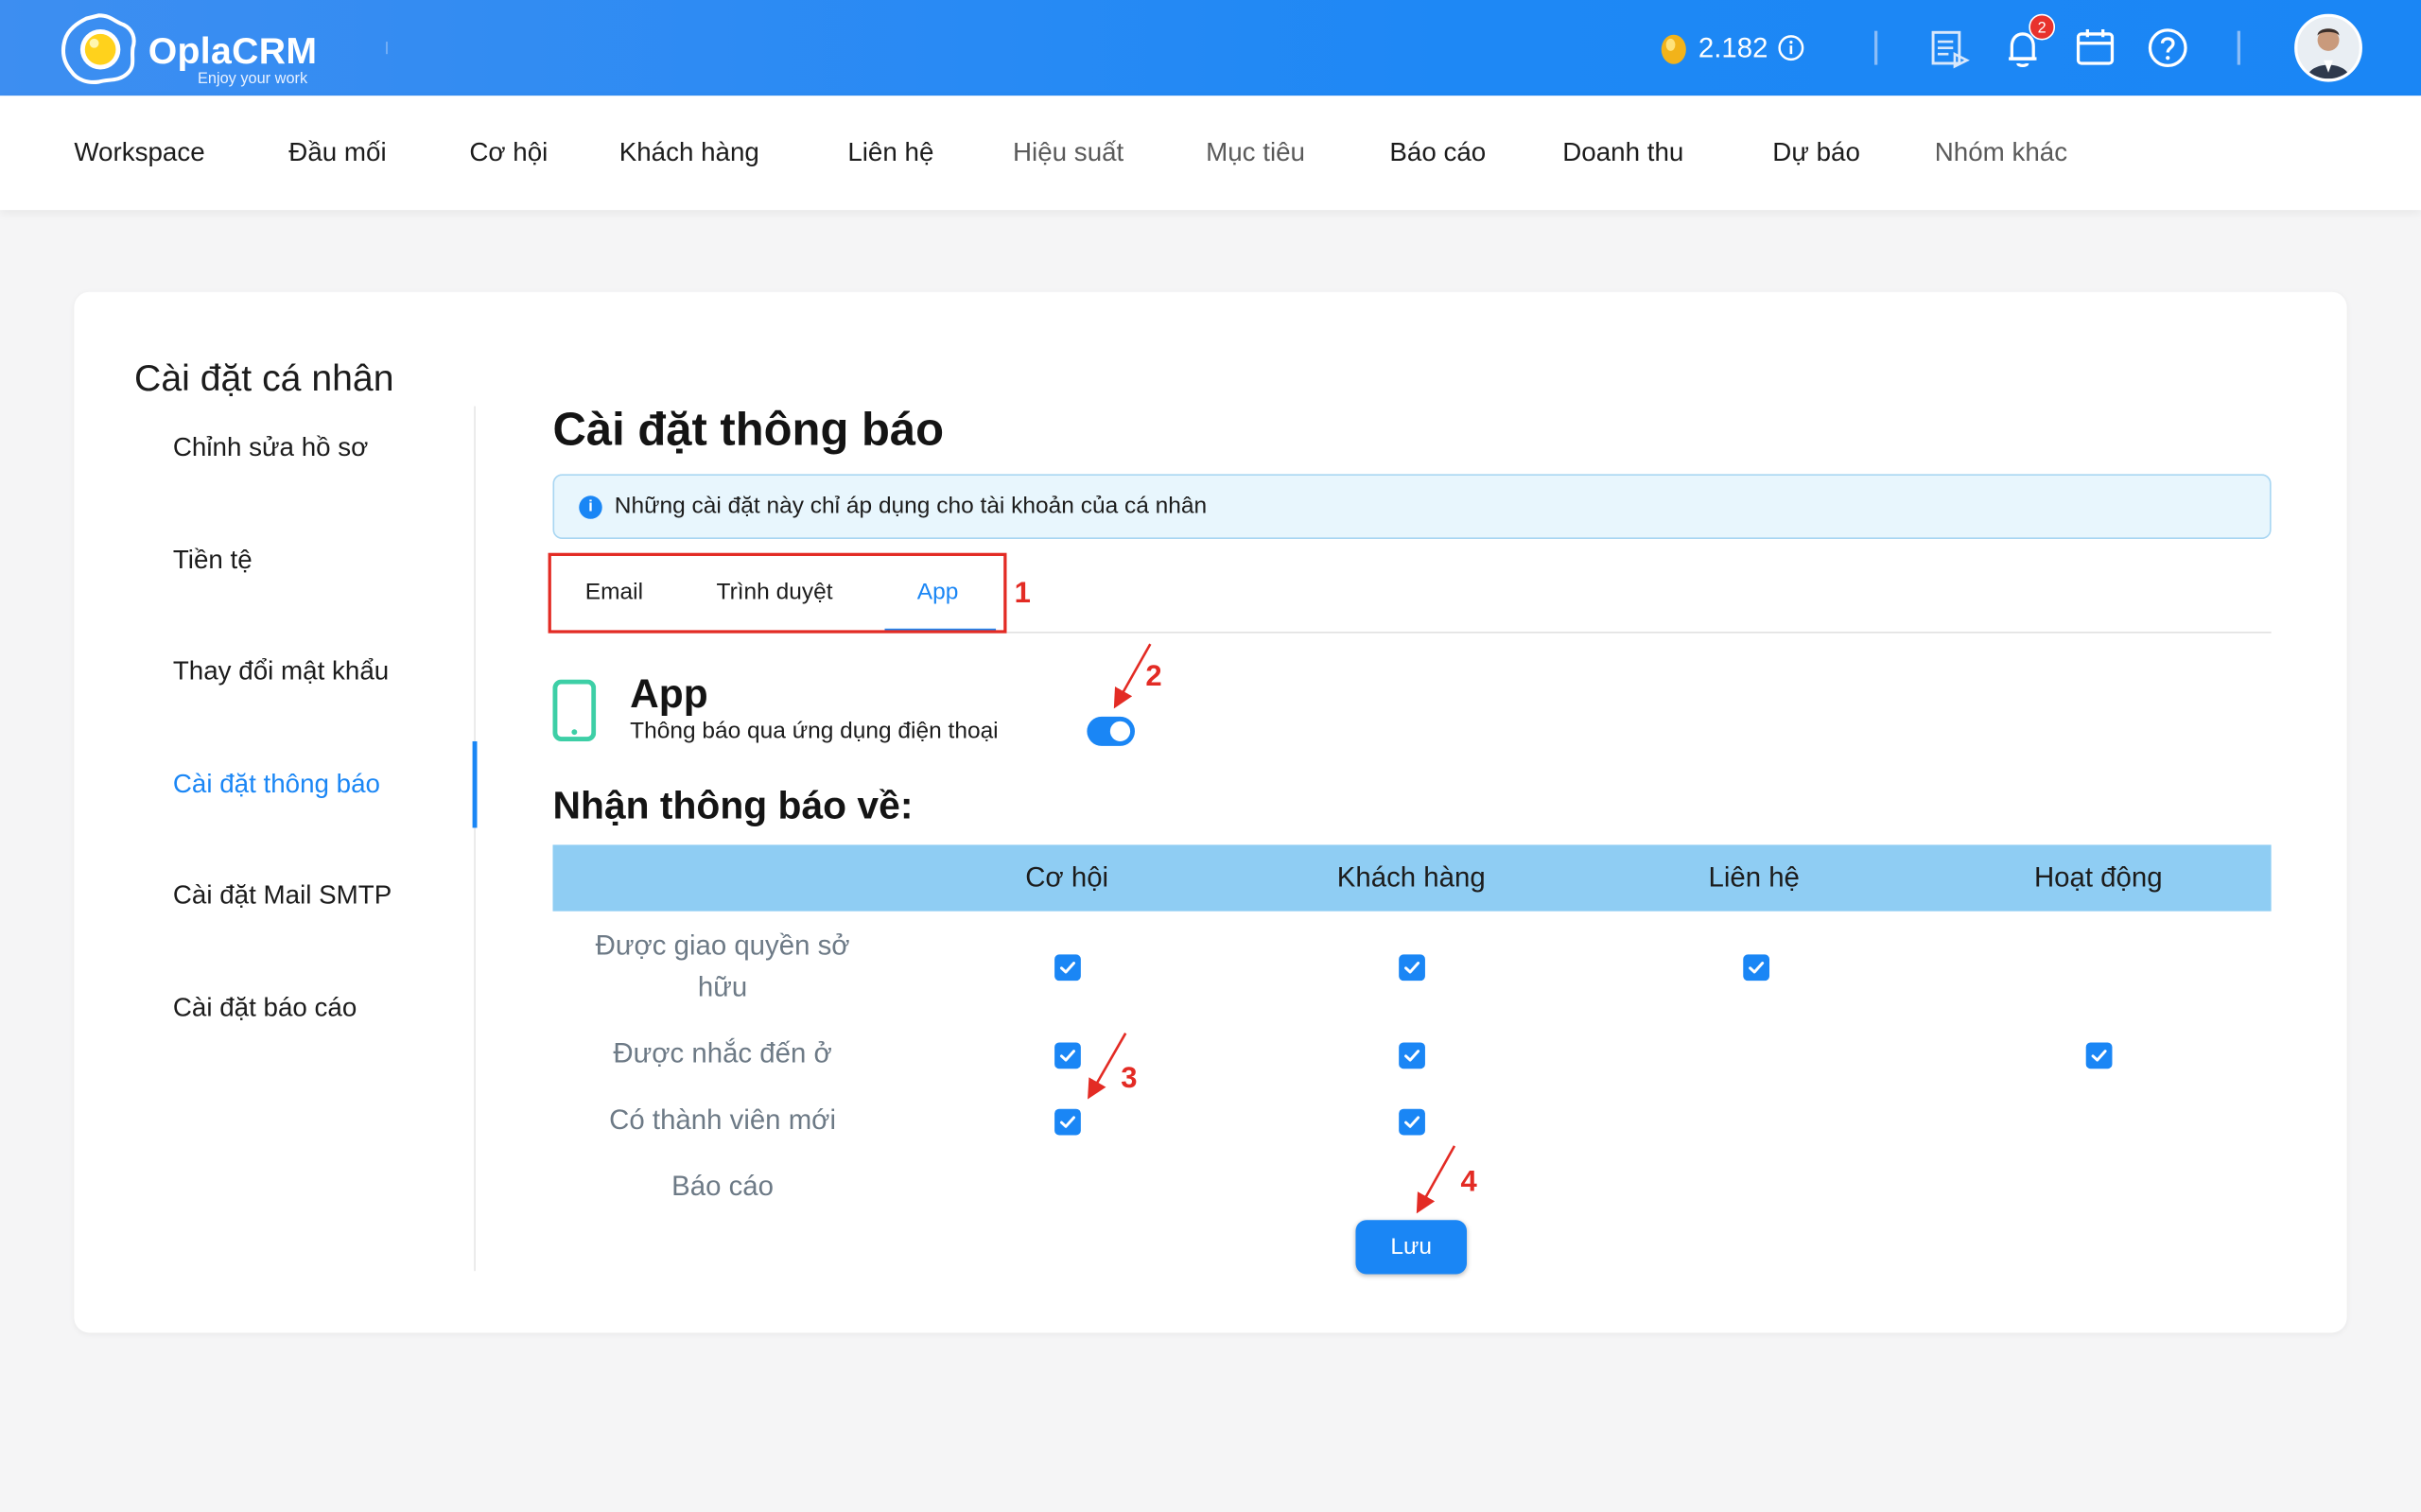 The image size is (2421, 1512). What do you see at coordinates (590, 507) in the screenshot?
I see `info-icon: i` at bounding box center [590, 507].